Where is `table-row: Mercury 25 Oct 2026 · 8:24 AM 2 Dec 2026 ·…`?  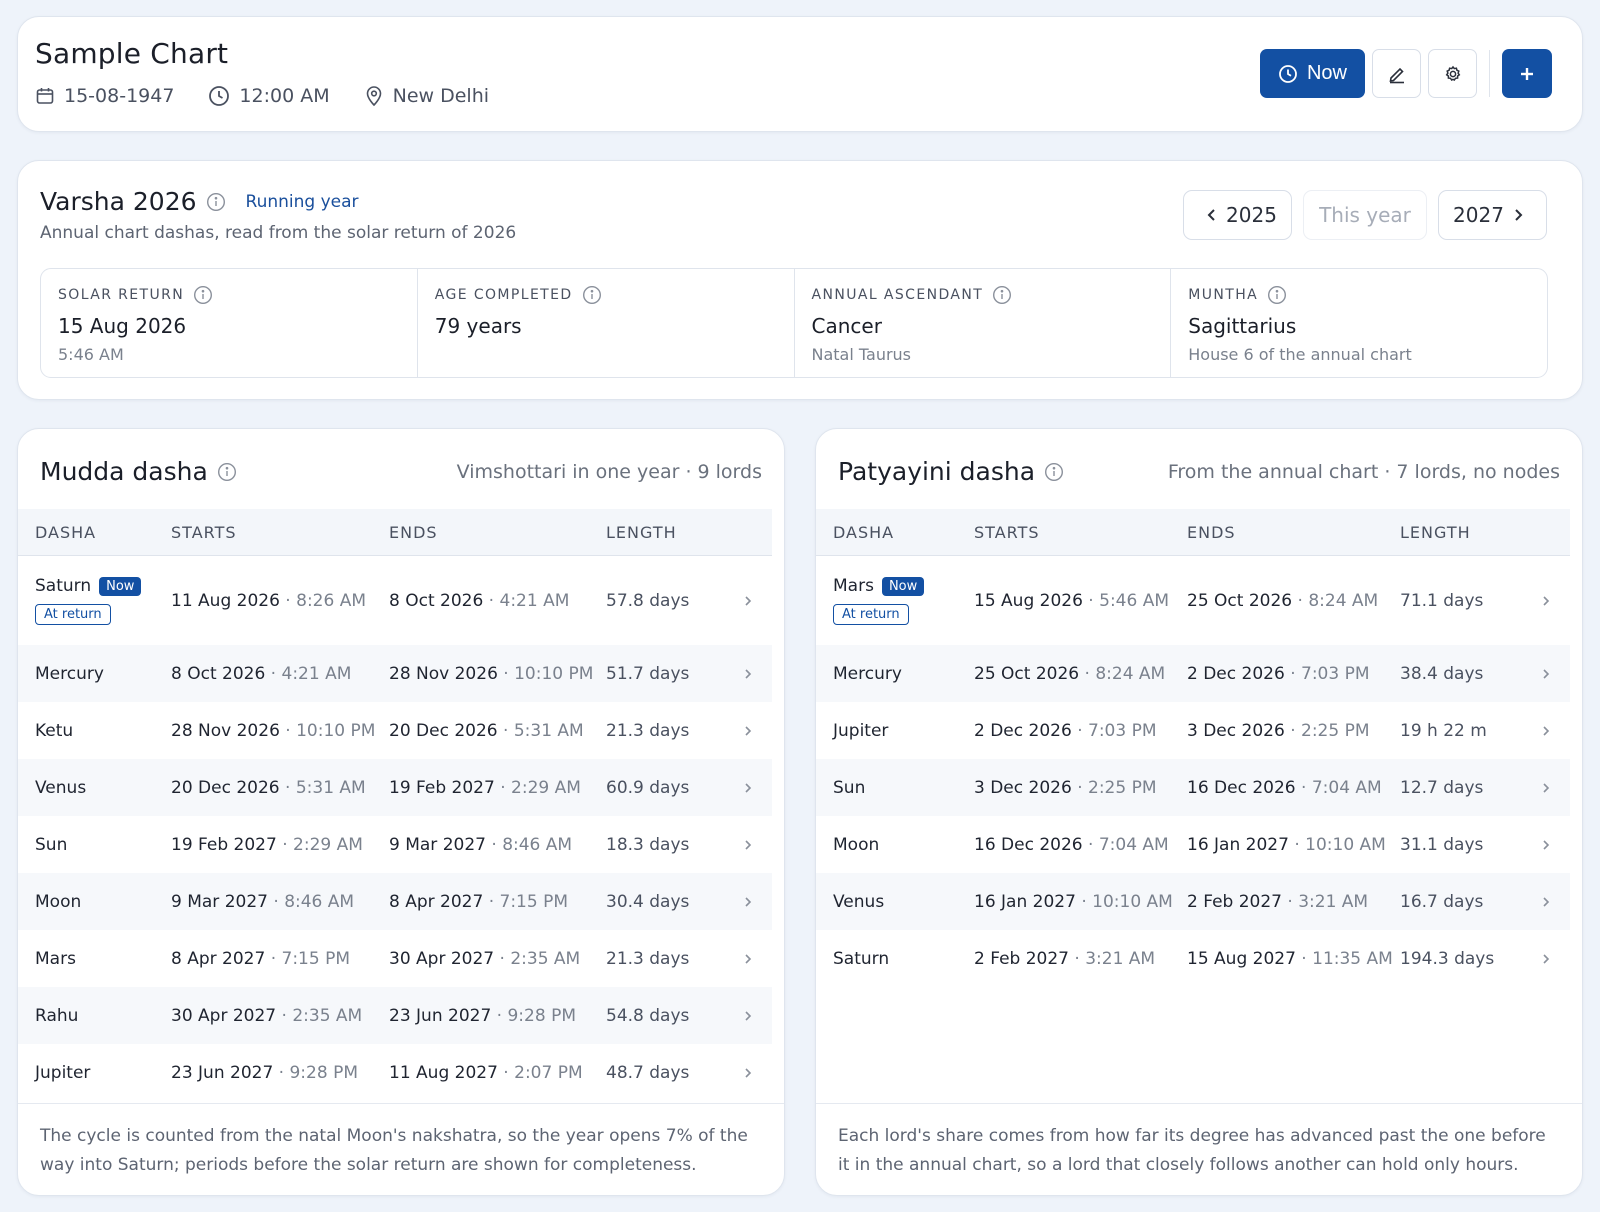 table-row: Mercury 25 Oct 2026 · 8:24 AM 2 Dec 2026 ·… is located at coordinates (1193, 673).